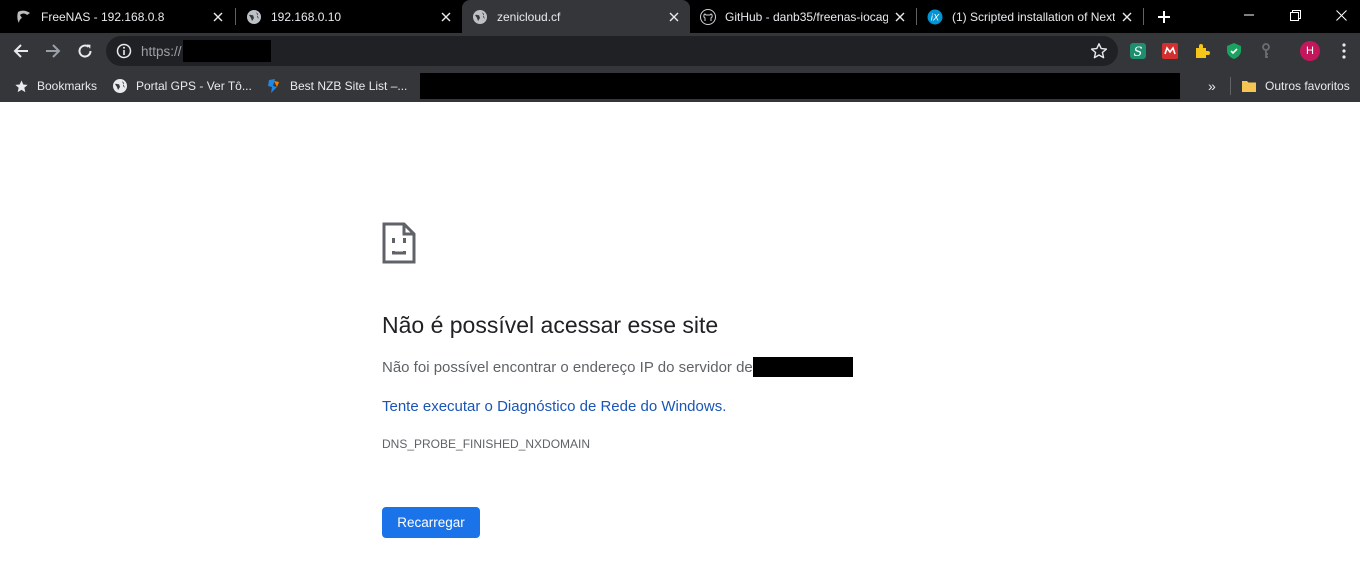 Image resolution: width=1360 pixels, height=578 pixels. What do you see at coordinates (1266, 51) in the screenshot?
I see `extension-key-icon` at bounding box center [1266, 51].